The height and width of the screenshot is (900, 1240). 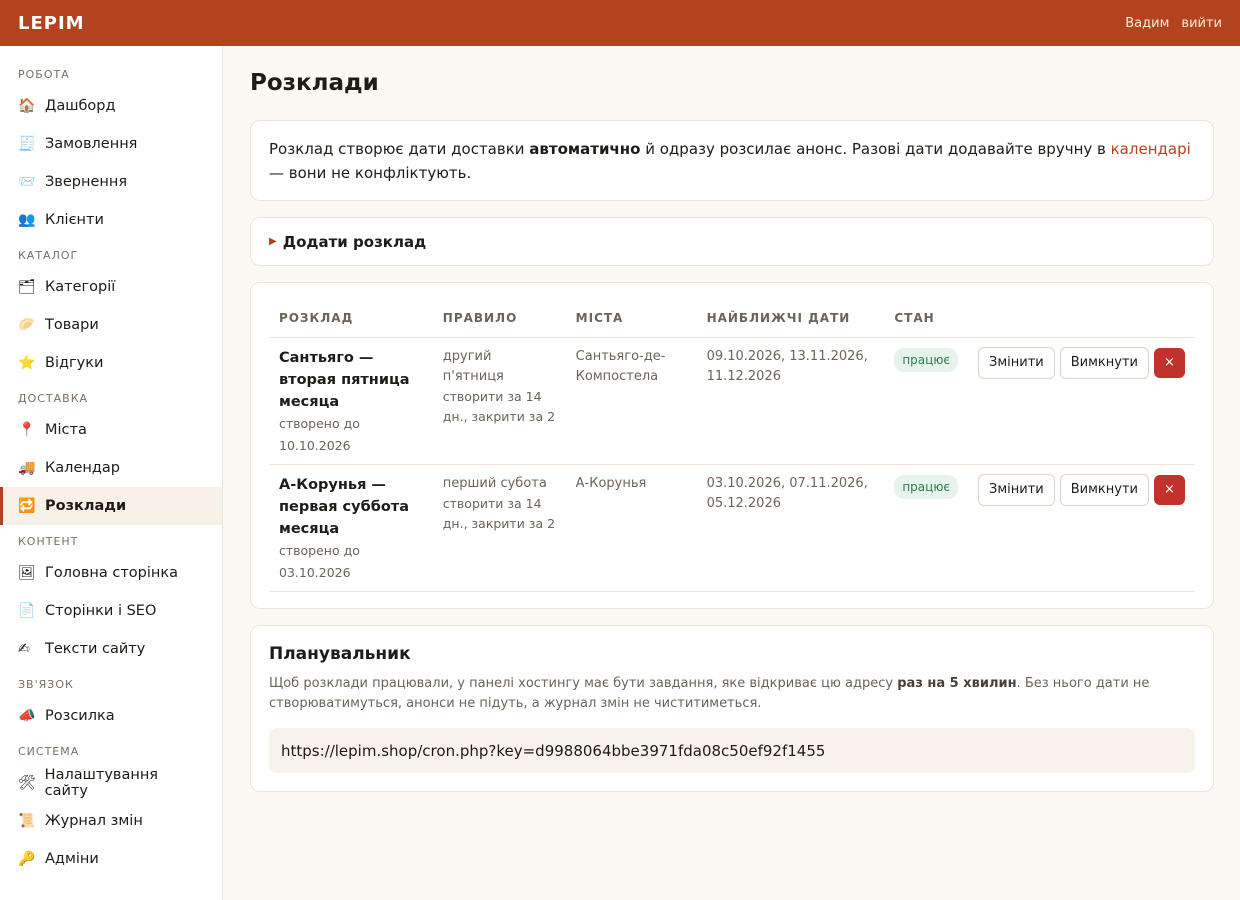 What do you see at coordinates (344, 506) in the screenshot?
I see `schedule-name: А-Корунья — первая суббота месяца` at bounding box center [344, 506].